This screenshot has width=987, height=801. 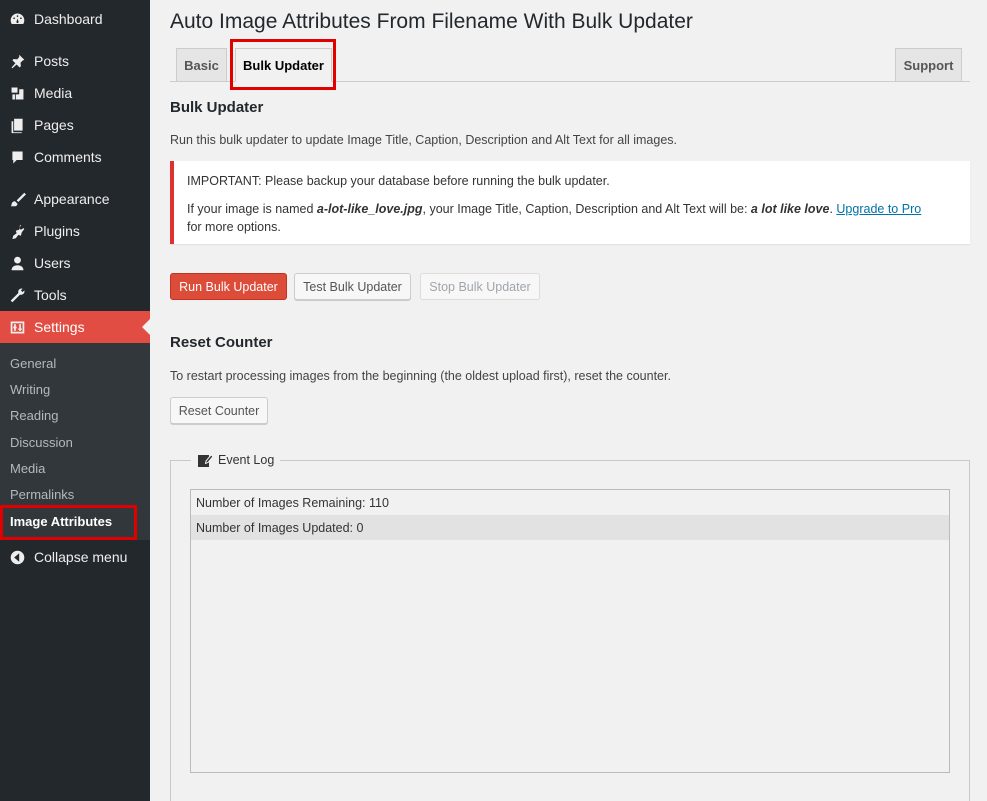 I want to click on menu-label: Media, so click(x=53, y=93).